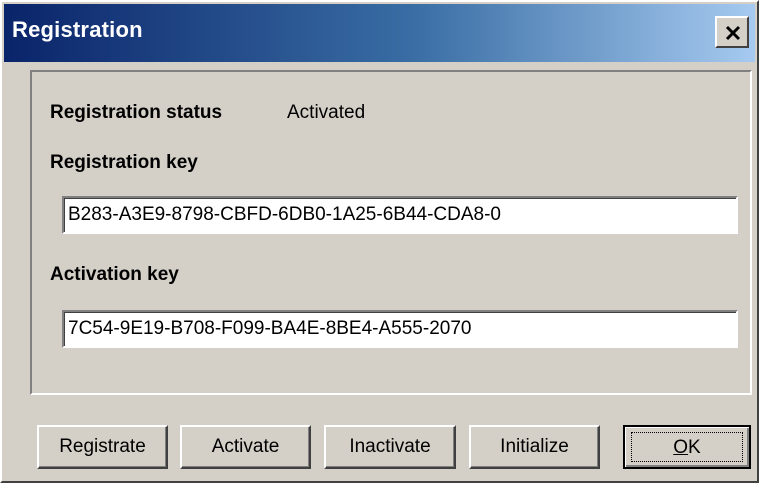 The height and width of the screenshot is (483, 759). Describe the element at coordinates (390, 447) in the screenshot. I see `inactivate-button: Inactivate` at that location.